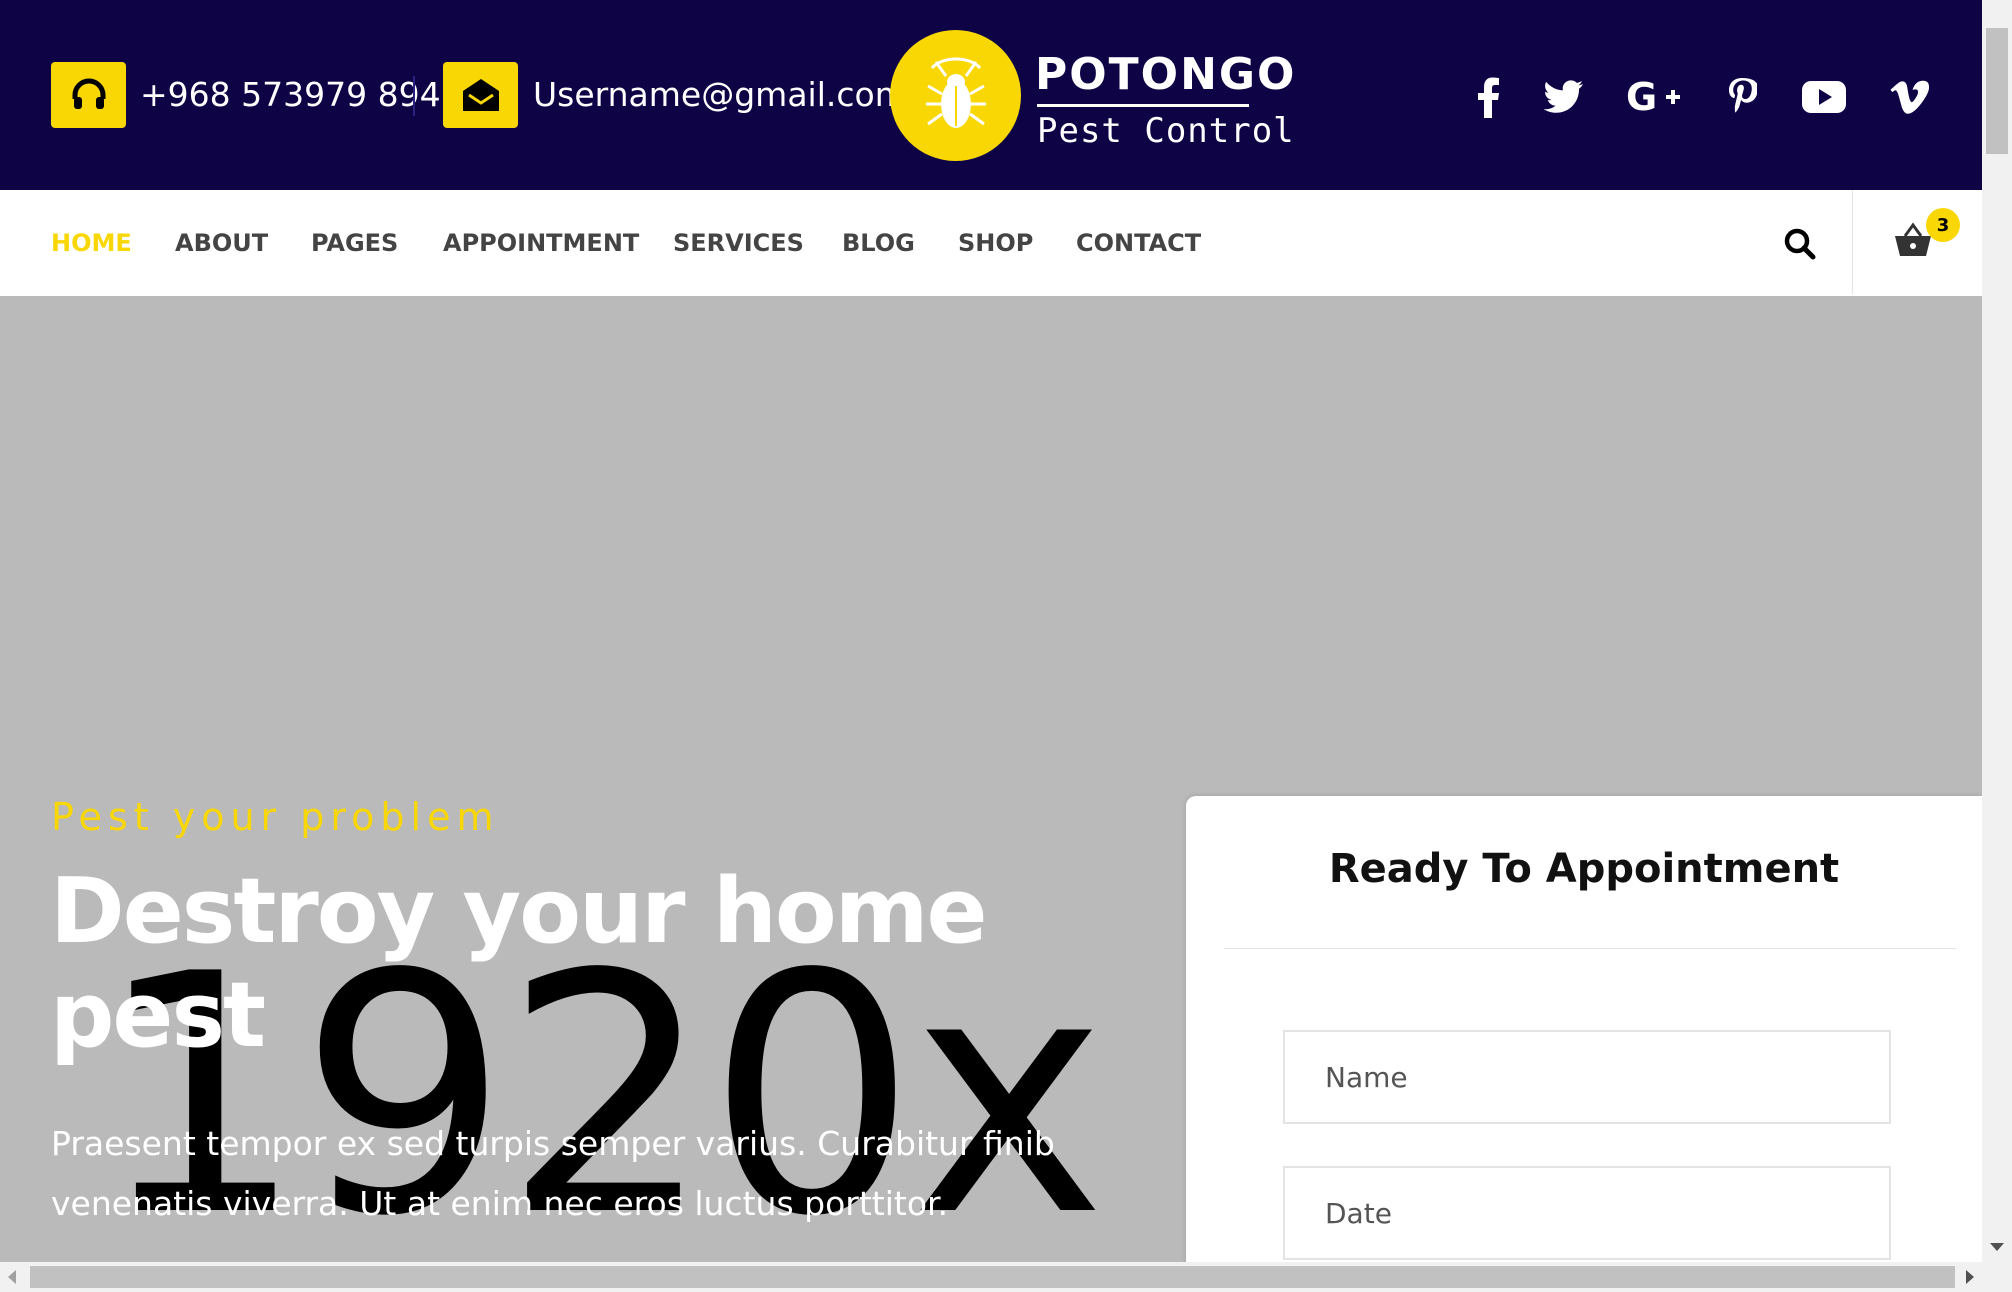 The width and height of the screenshot is (2012, 1292). Describe the element at coordinates (1587, 1213) in the screenshot. I see `date-input` at that location.